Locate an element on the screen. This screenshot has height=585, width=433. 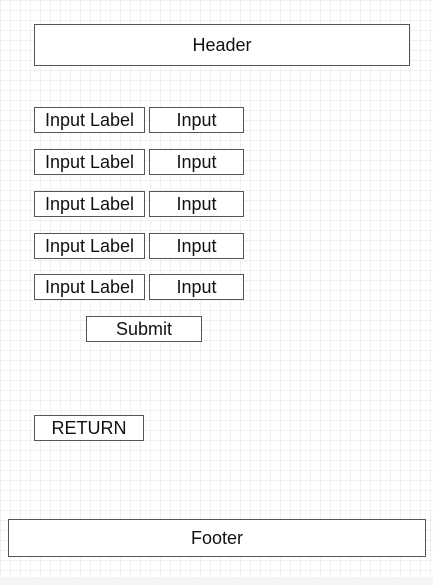
submit-button-label: Submit is located at coordinates (144, 329).